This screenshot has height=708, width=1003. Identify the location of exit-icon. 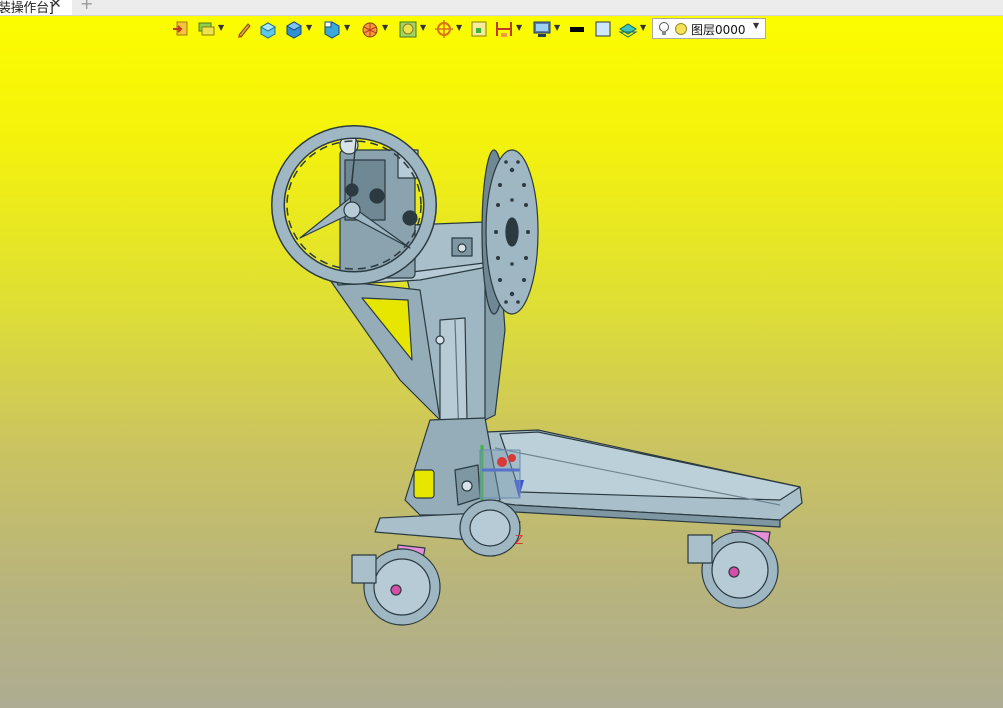
(181, 29).